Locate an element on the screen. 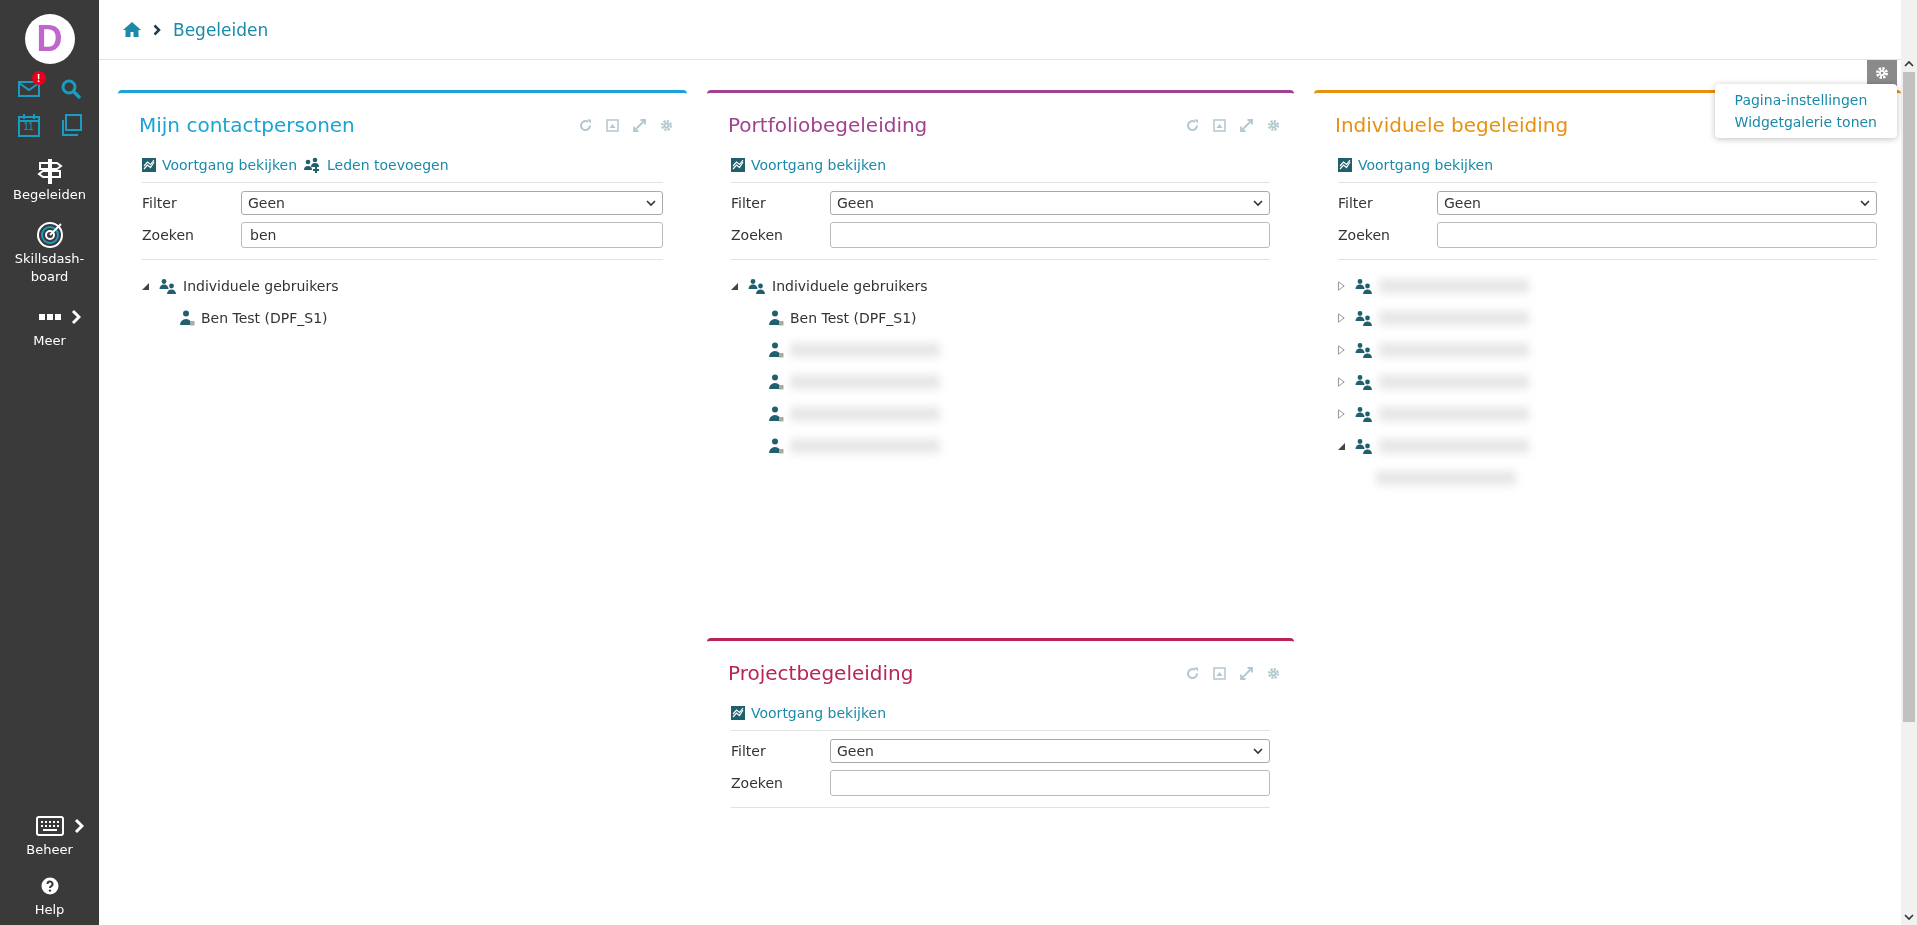 The width and height of the screenshot is (1917, 925). nav-item: Beheer is located at coordinates (49, 835).